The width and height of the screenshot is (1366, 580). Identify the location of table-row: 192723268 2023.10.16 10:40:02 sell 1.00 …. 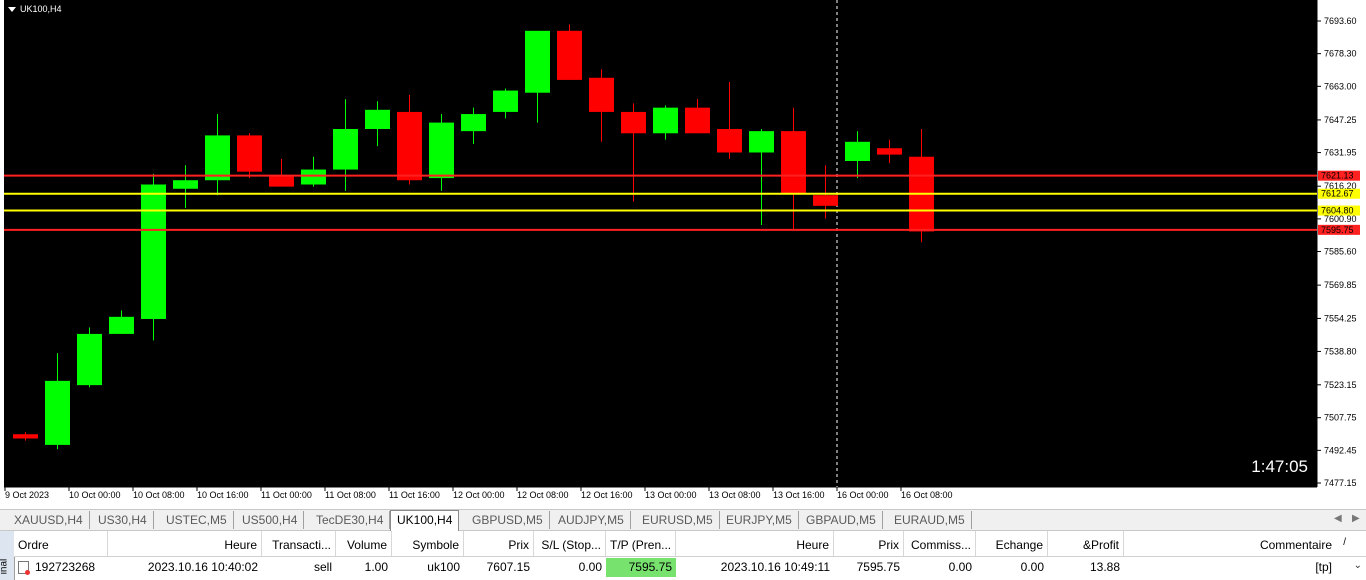
(690, 567).